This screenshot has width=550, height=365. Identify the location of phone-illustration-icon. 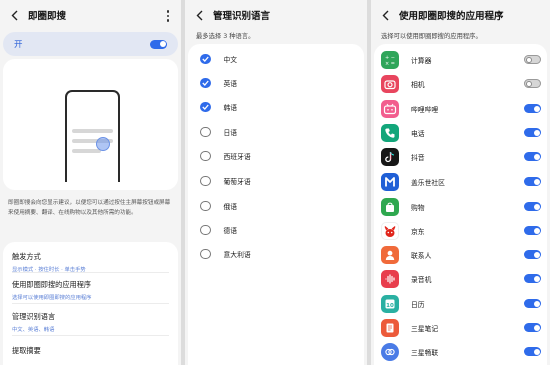
(92, 136).